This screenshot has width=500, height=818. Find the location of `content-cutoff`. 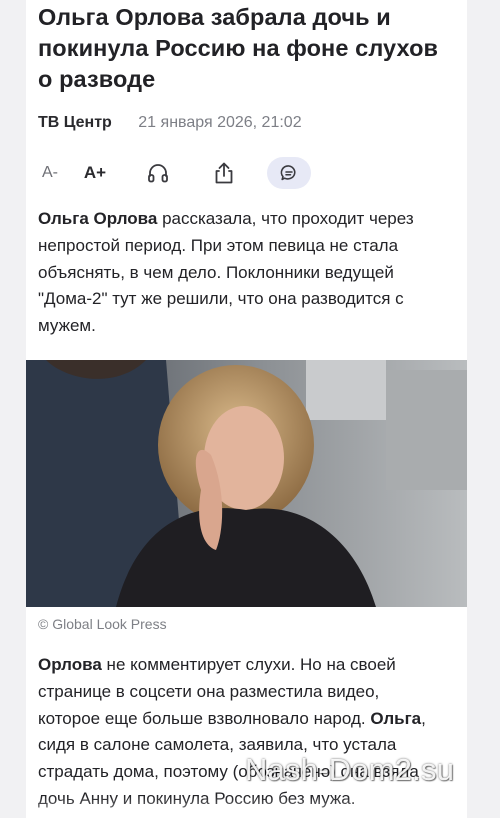

content-cutoff is located at coordinates (246, 807).